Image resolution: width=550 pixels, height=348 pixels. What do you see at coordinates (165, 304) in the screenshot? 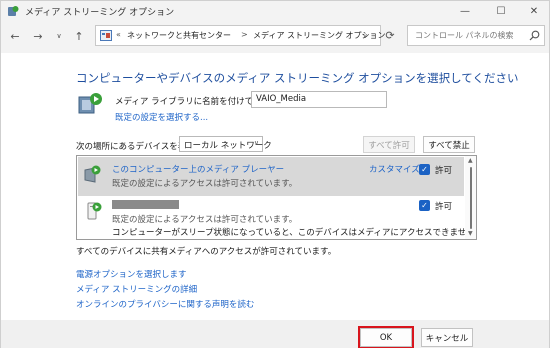
I see `privacy-statement-link: オンラインのプライバシーに関する声明を読む` at bounding box center [165, 304].